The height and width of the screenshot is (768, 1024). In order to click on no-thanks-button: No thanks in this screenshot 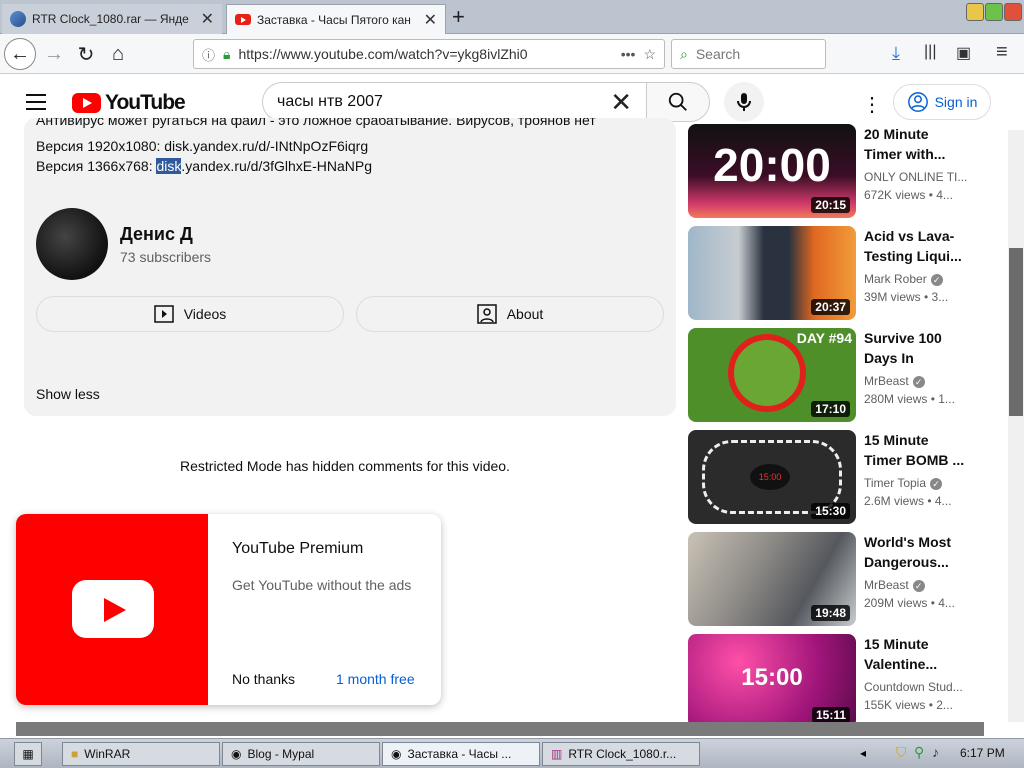, I will do `click(263, 679)`.